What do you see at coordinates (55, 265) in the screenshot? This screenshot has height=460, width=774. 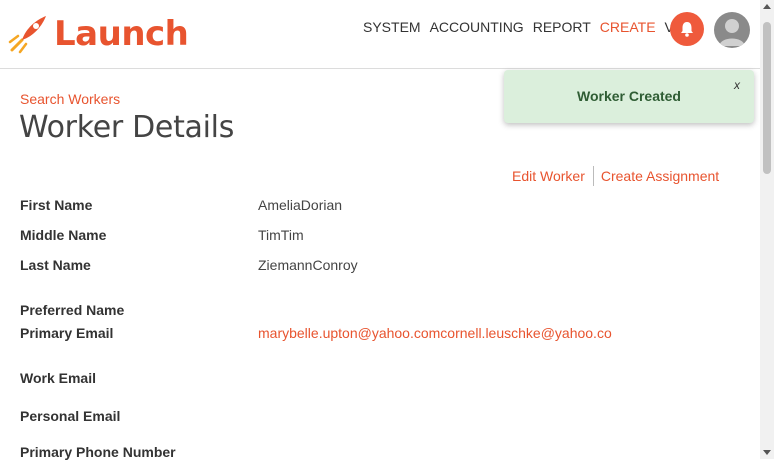 I see `field-label-last-name: Last Name` at bounding box center [55, 265].